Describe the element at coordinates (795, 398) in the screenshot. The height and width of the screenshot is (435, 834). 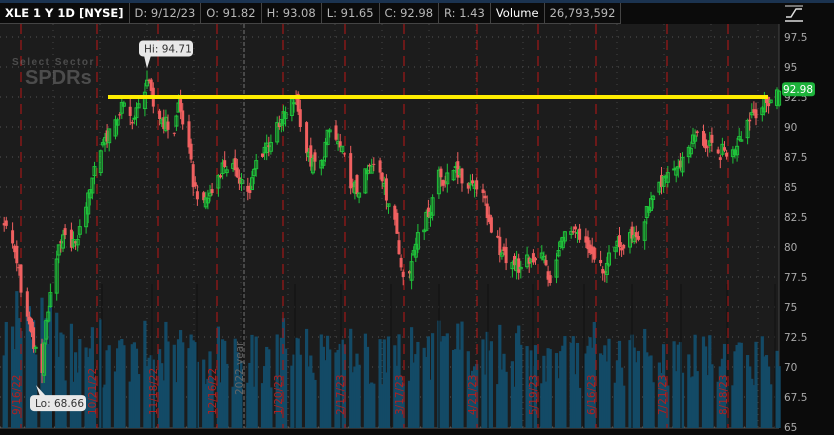
I see `y-tick-label: 67.5` at that location.